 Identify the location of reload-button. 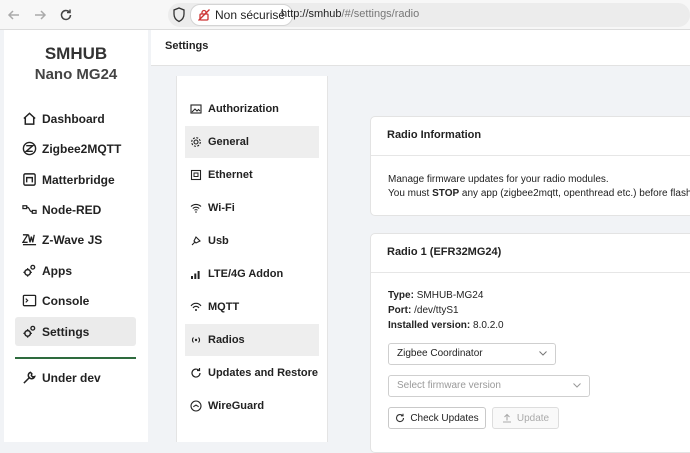
(66, 15).